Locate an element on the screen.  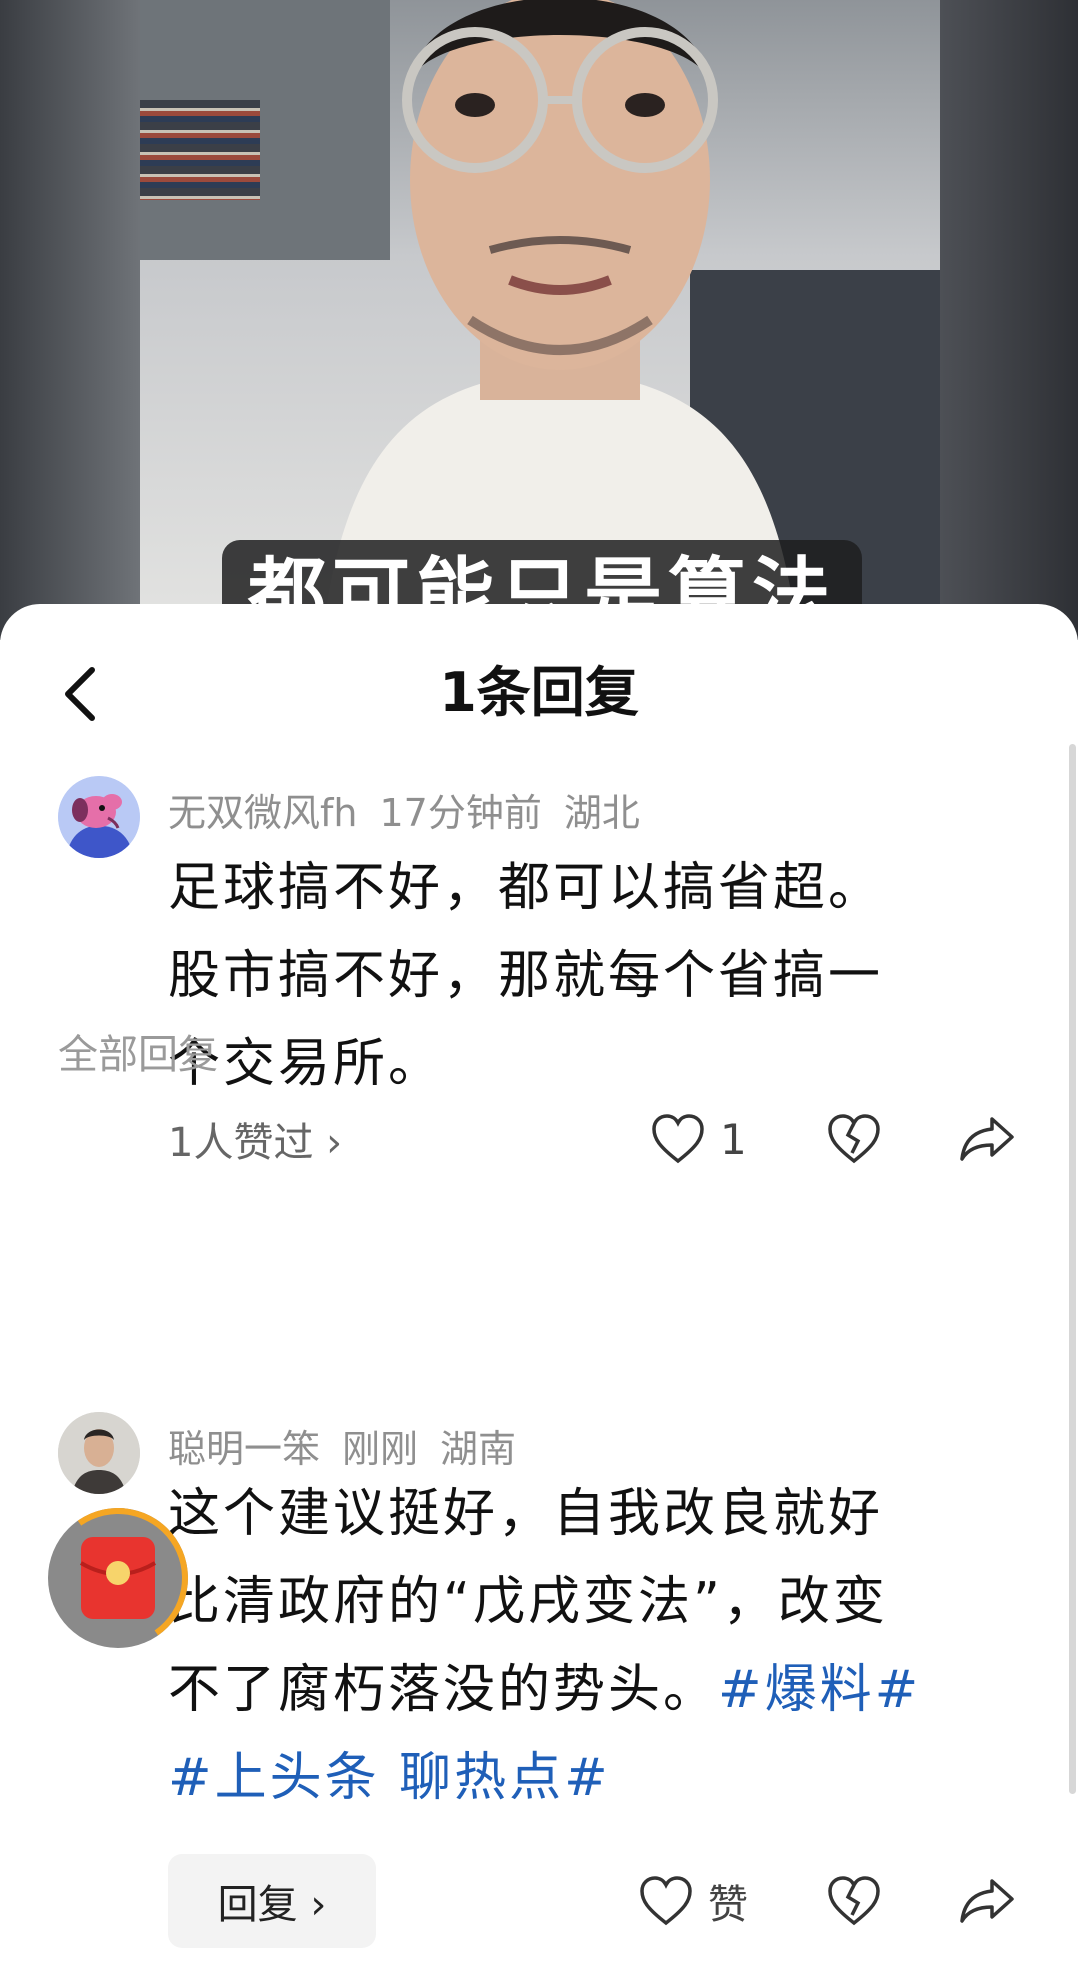
reply-like-label: 赞 is located at coordinates (728, 1905).